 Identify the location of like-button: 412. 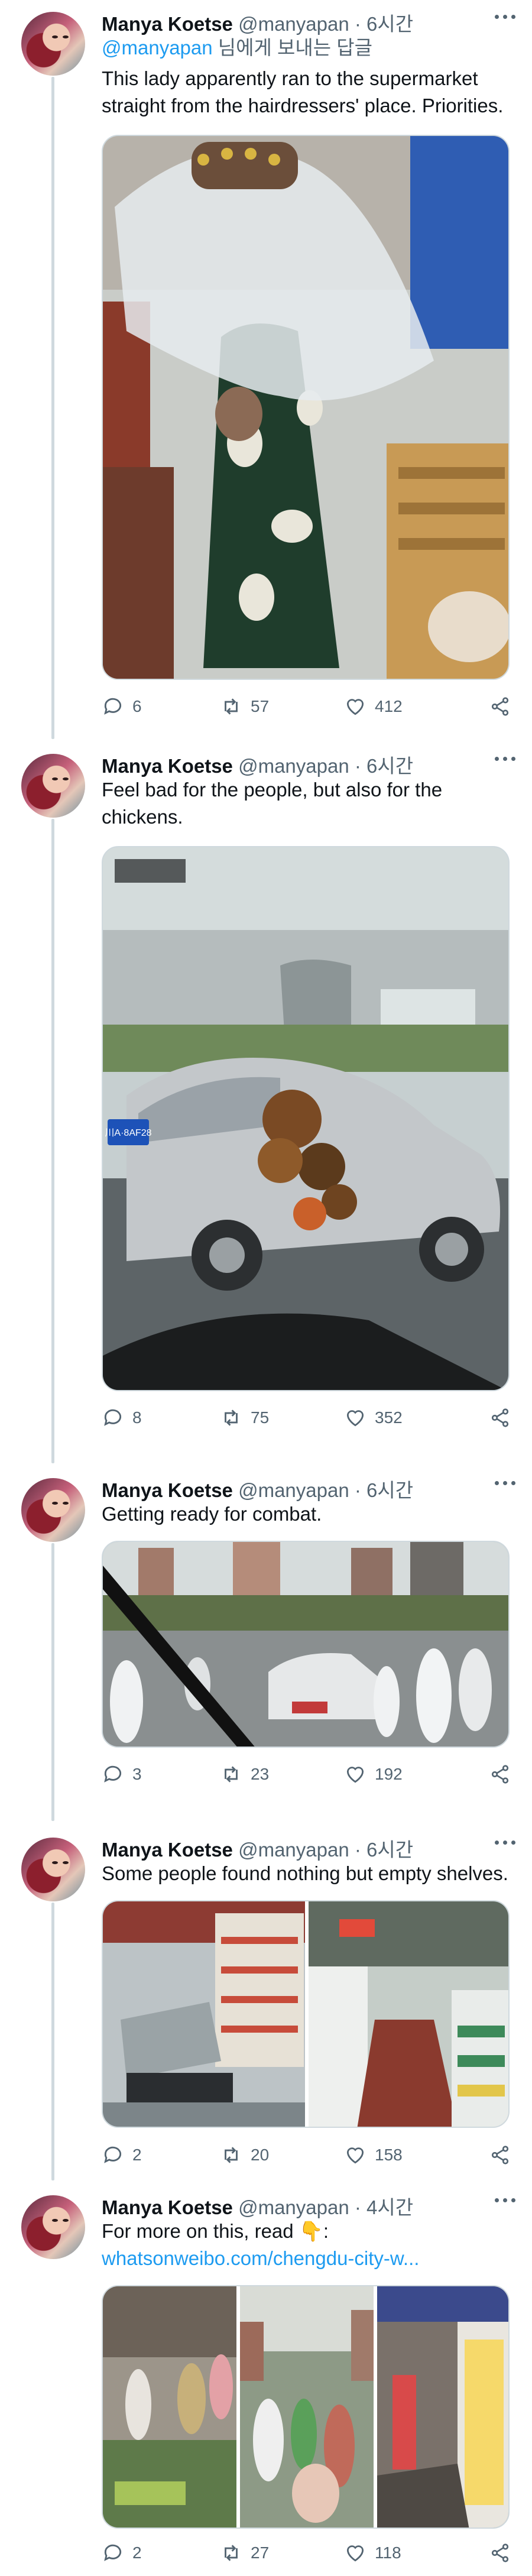
(373, 706).